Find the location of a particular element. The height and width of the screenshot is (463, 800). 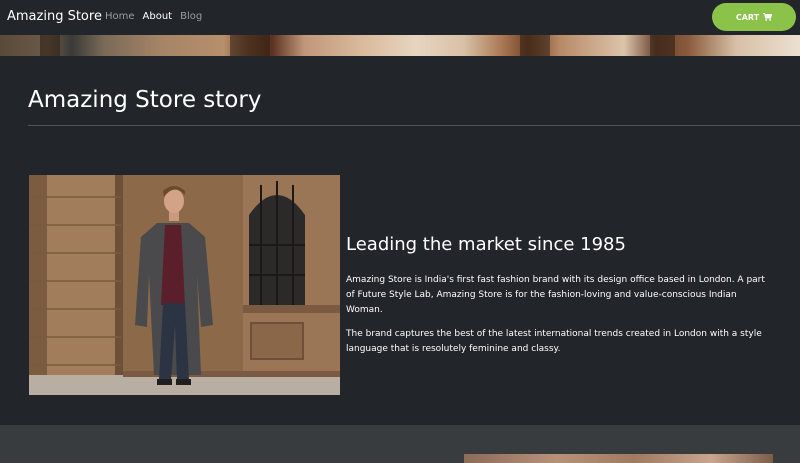

title-divider is located at coordinates (414, 125).